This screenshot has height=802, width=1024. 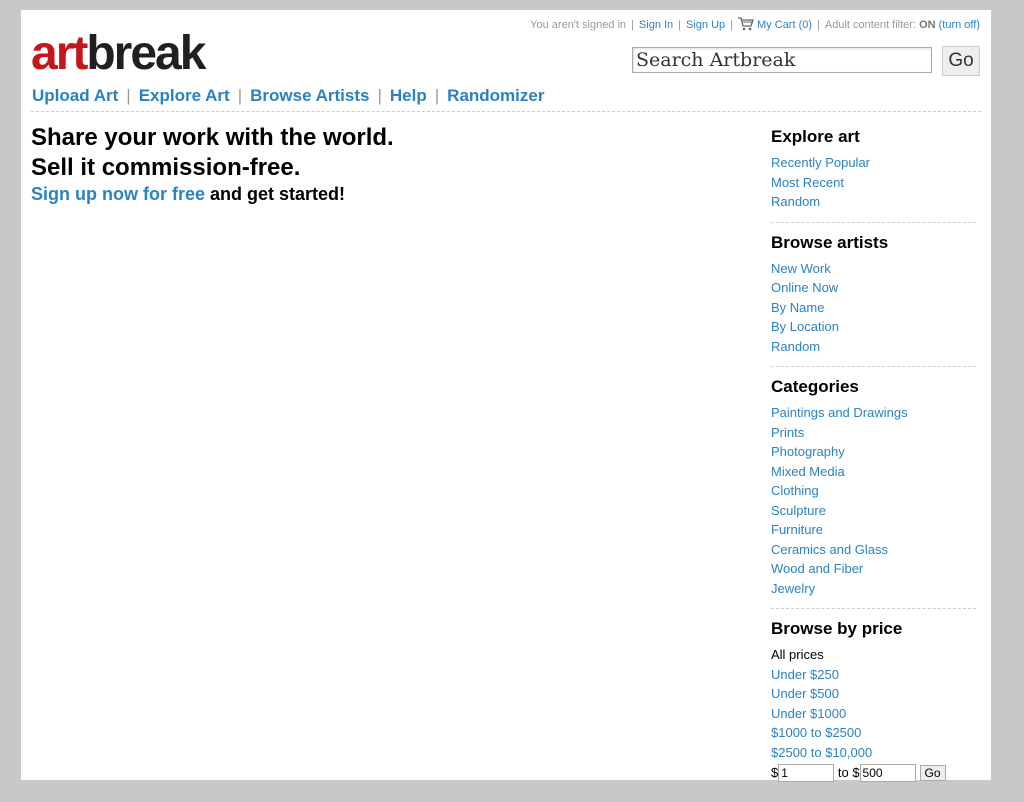 I want to click on nav-divider, so click(x=506, y=111).